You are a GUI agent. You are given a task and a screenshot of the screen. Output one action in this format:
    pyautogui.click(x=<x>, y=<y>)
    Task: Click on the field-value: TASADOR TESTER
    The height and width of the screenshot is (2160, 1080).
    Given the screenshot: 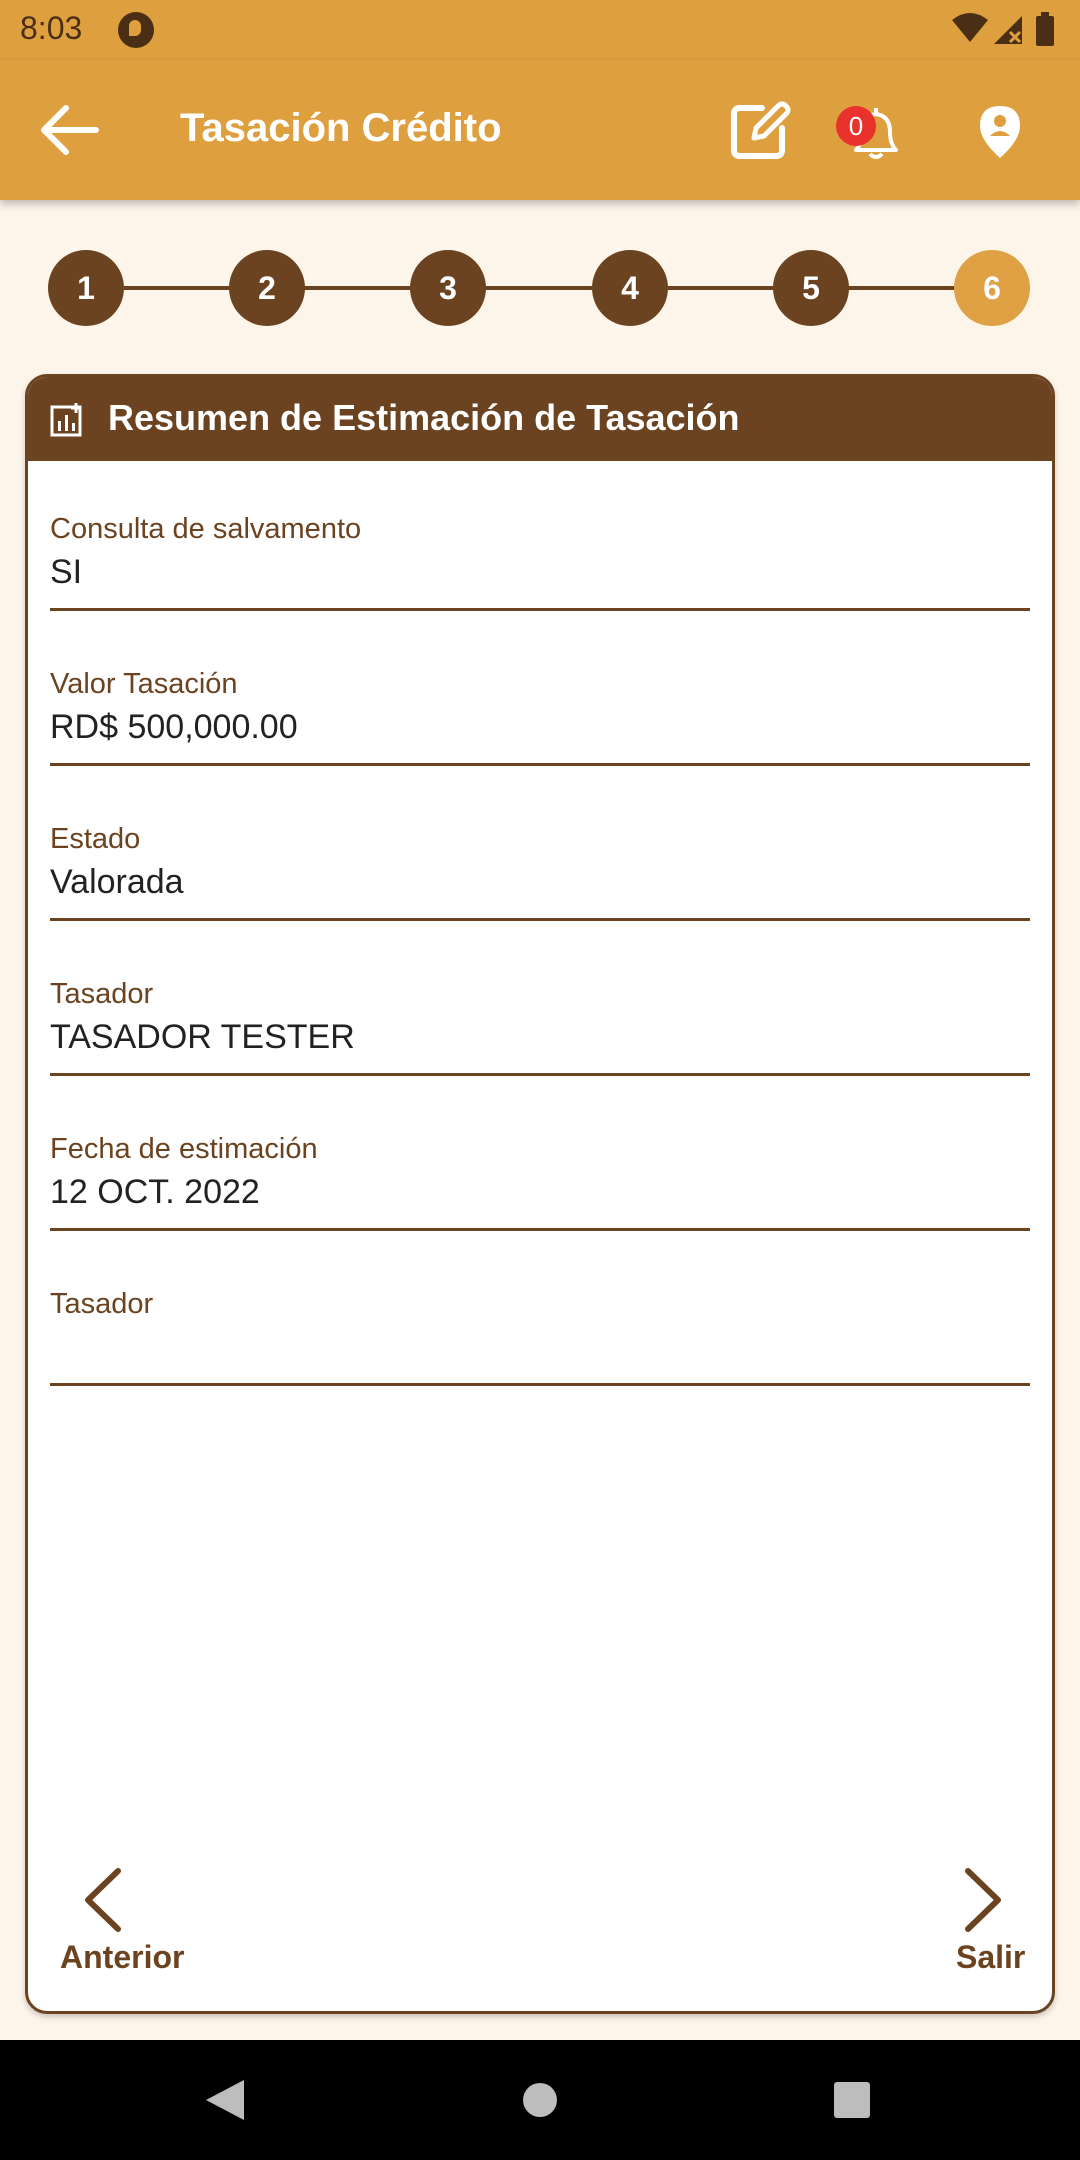 What is the action you would take?
    pyautogui.click(x=202, y=1037)
    